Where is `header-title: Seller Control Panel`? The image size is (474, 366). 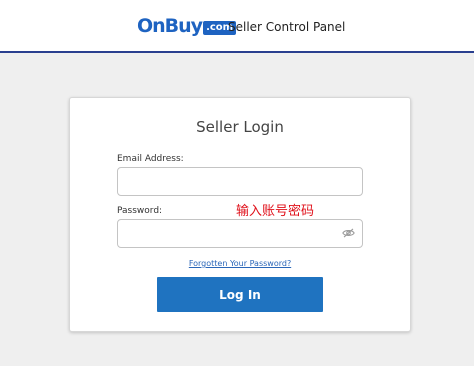
header-title: Seller Control Panel is located at coordinates (287, 27).